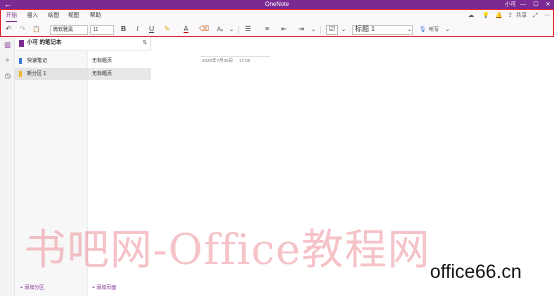 The width and height of the screenshot is (554, 296). Describe the element at coordinates (332, 30) in the screenshot. I see `checkbox-icon: ☑` at that location.